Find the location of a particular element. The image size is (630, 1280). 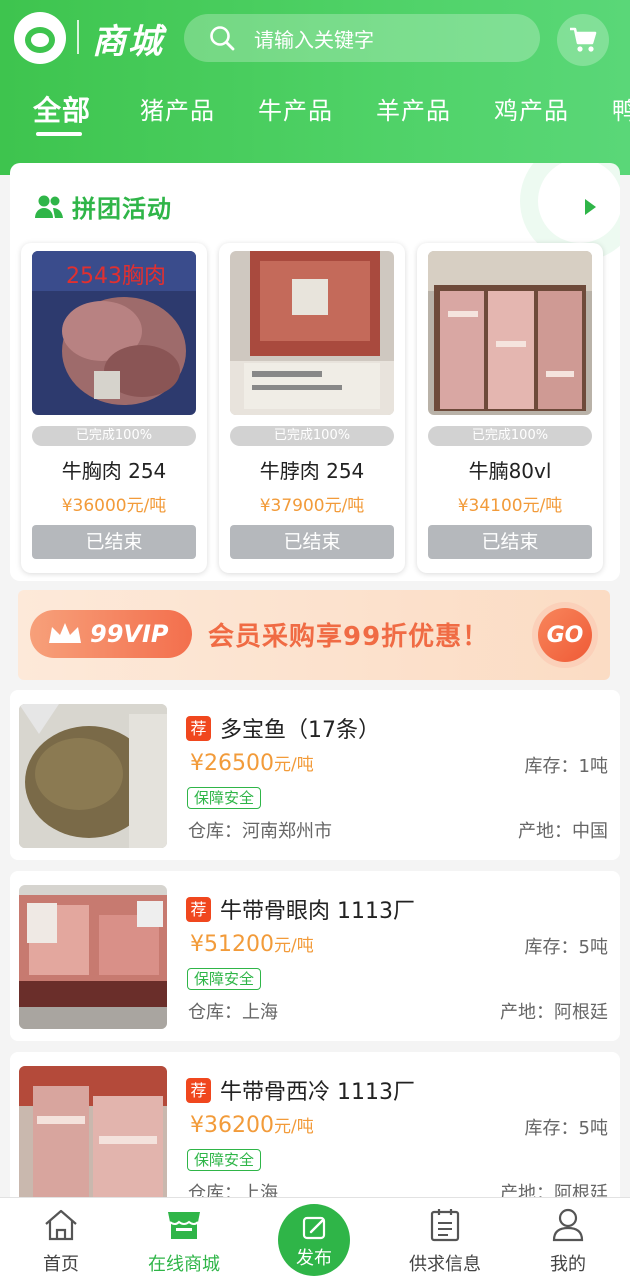

active-tab-indicator is located at coordinates (59, 134).